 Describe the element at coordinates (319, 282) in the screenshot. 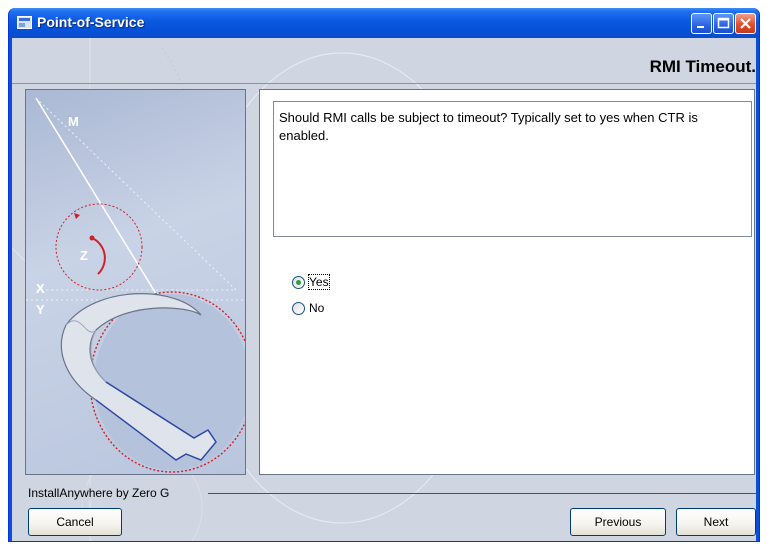

I see `option-yes-label: Yes` at that location.